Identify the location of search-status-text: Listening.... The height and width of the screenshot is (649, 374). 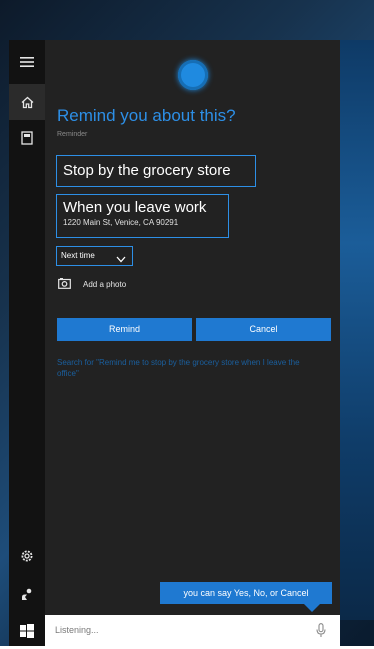
(77, 630).